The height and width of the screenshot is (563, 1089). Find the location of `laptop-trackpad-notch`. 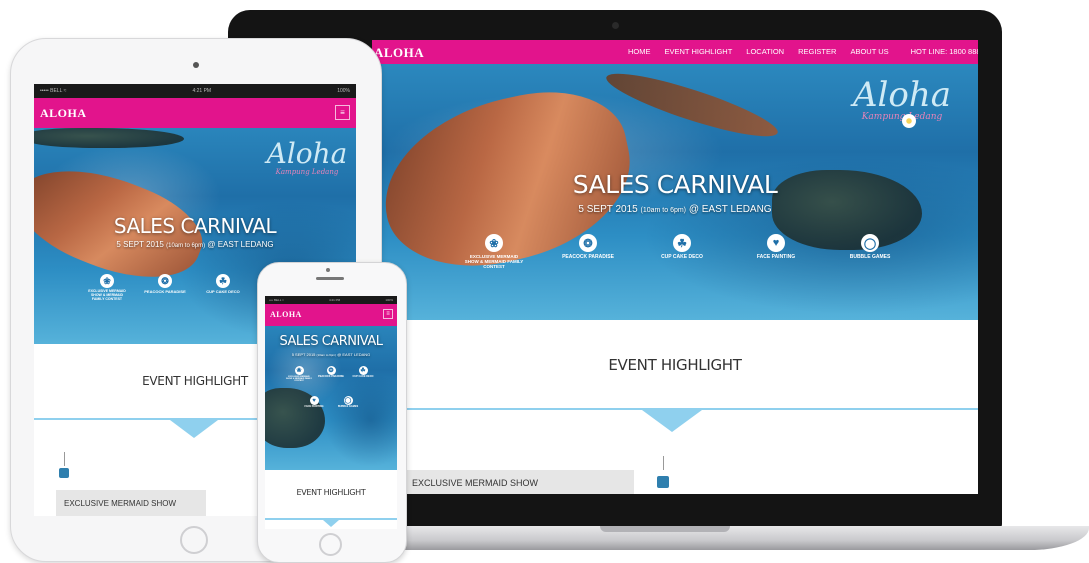

laptop-trackpad-notch is located at coordinates (665, 529).